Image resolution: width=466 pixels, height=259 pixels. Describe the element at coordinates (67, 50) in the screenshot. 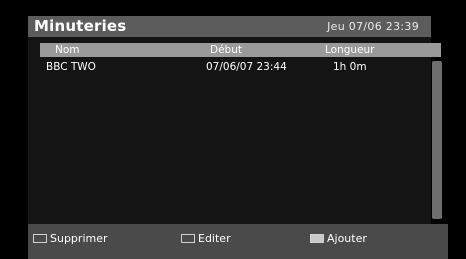

I see `column-header-nom: Nom` at that location.